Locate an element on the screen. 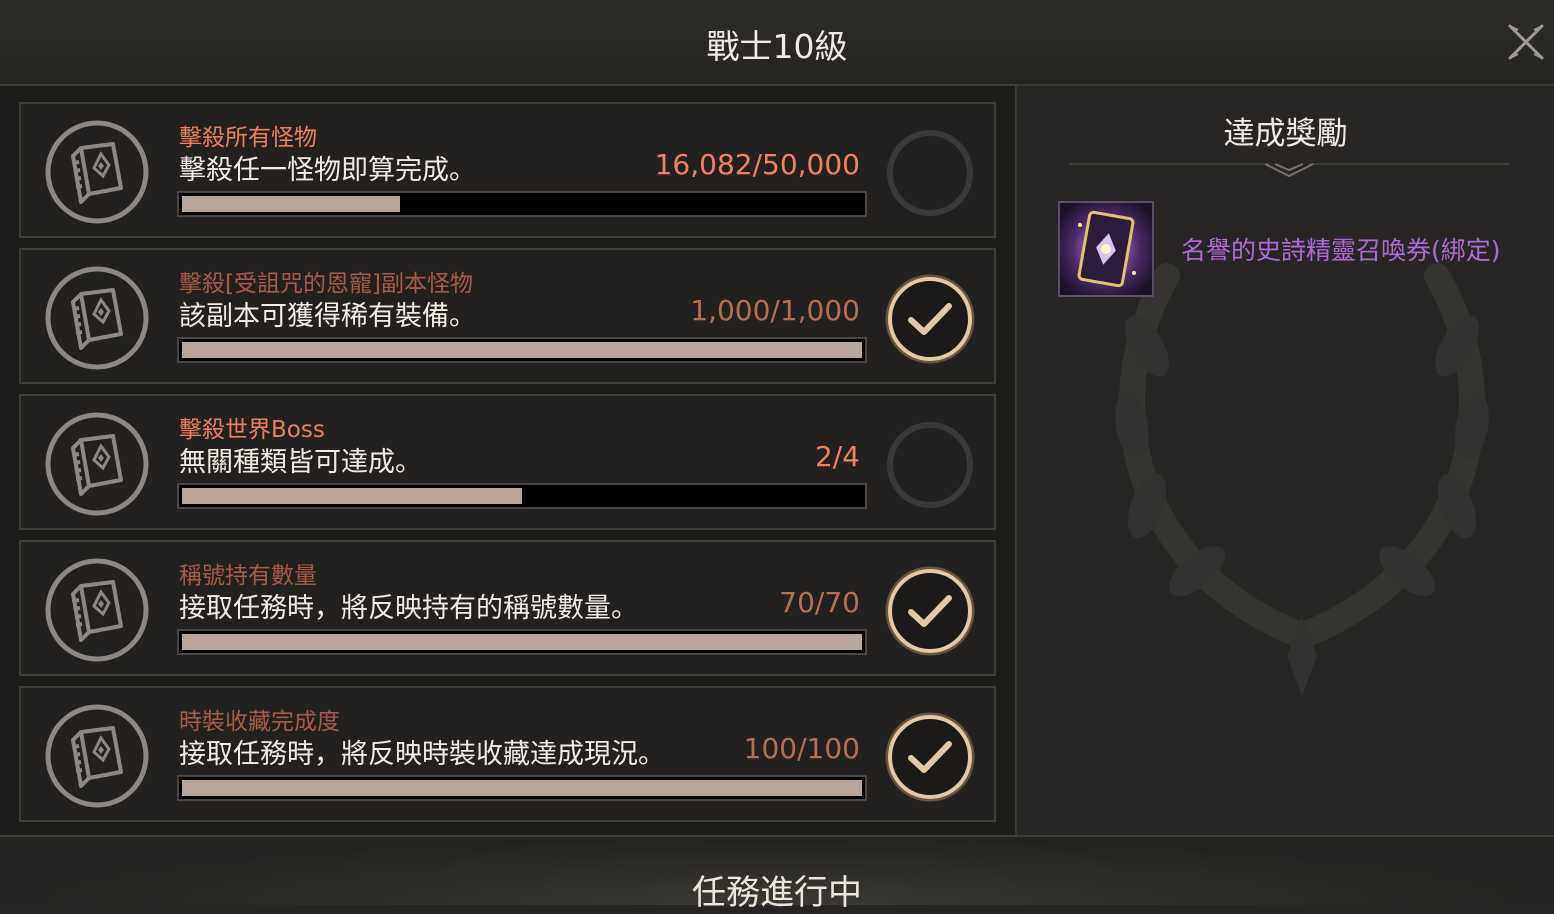 The image size is (1554, 914). title-bar: 戰士10級 is located at coordinates (777, 43).